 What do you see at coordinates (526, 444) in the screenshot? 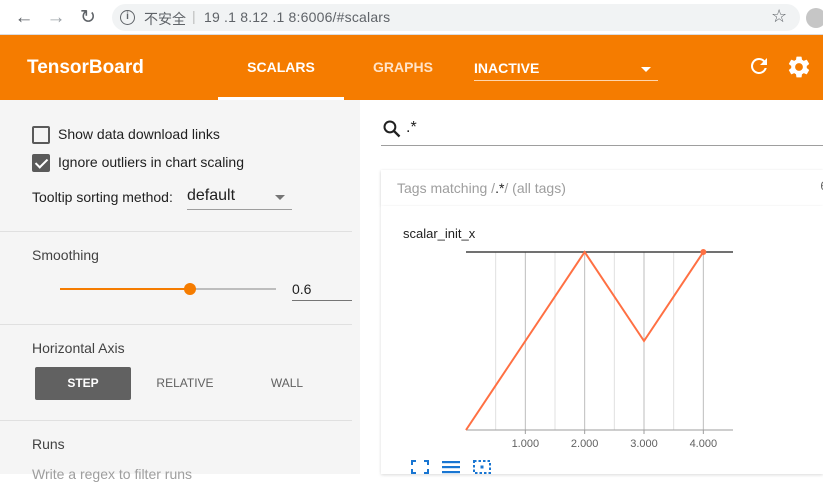
I see `x-tick-label: 1.000` at bounding box center [526, 444].